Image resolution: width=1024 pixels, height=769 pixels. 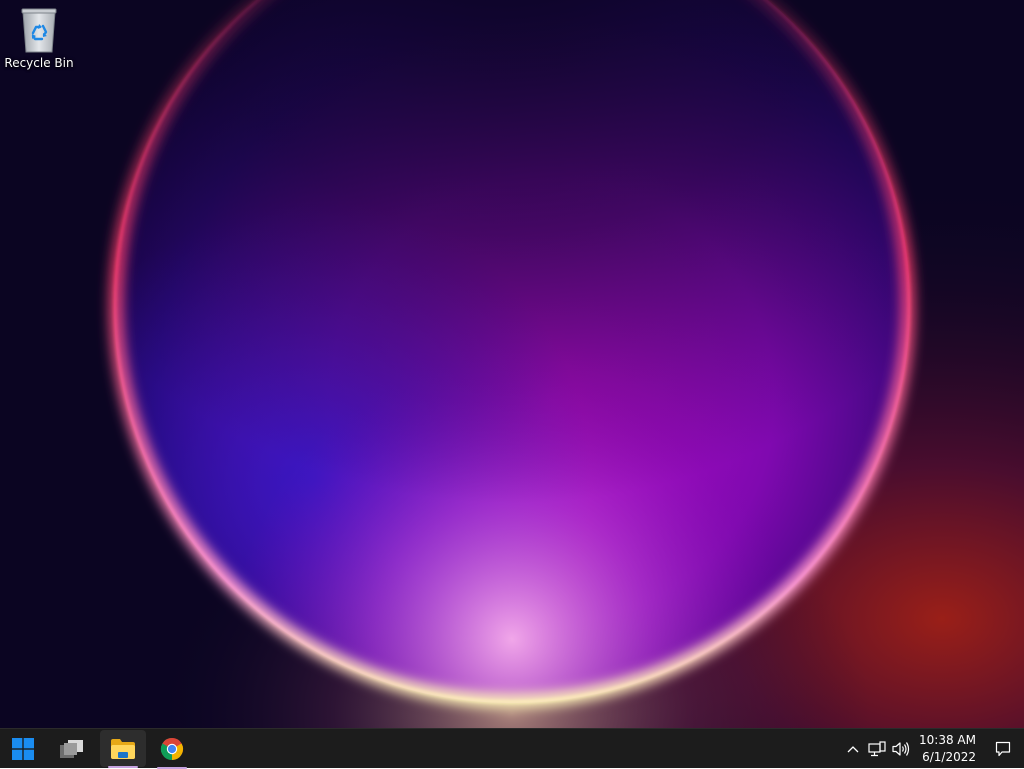 I want to click on start-button, so click(x=23, y=748).